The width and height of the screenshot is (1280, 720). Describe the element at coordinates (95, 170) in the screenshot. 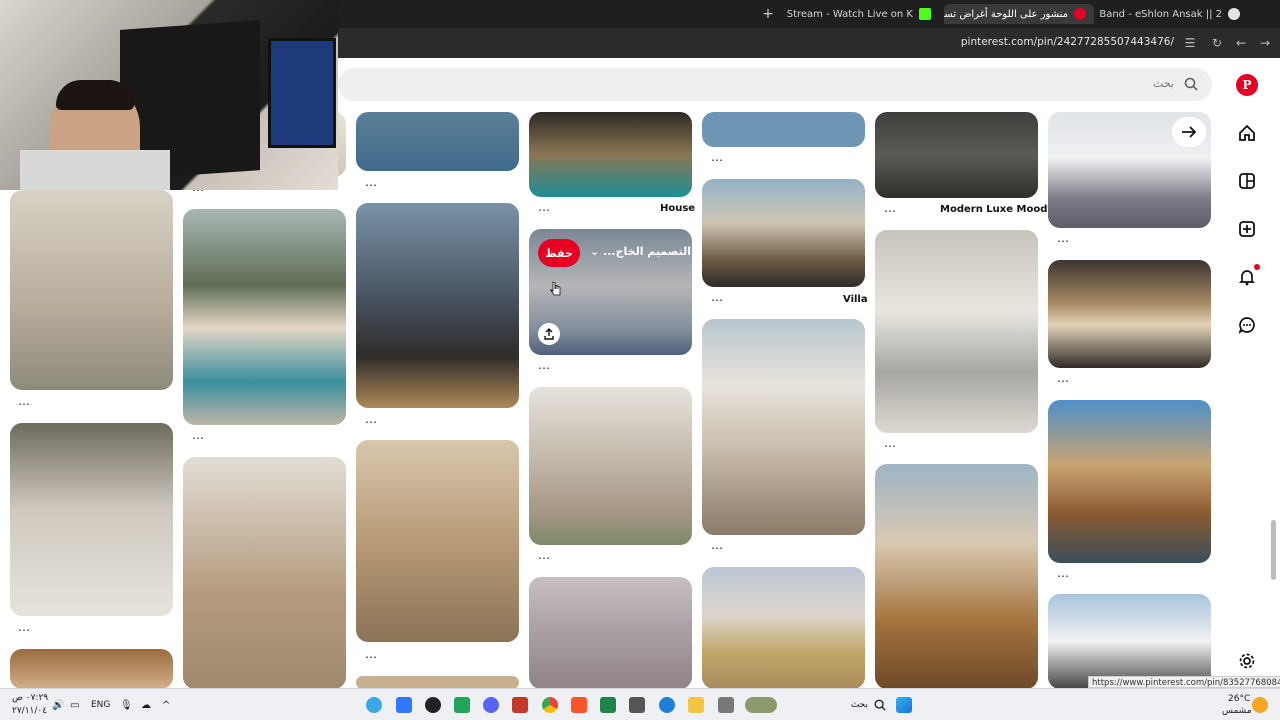

I see `webcam-person-shirt` at that location.